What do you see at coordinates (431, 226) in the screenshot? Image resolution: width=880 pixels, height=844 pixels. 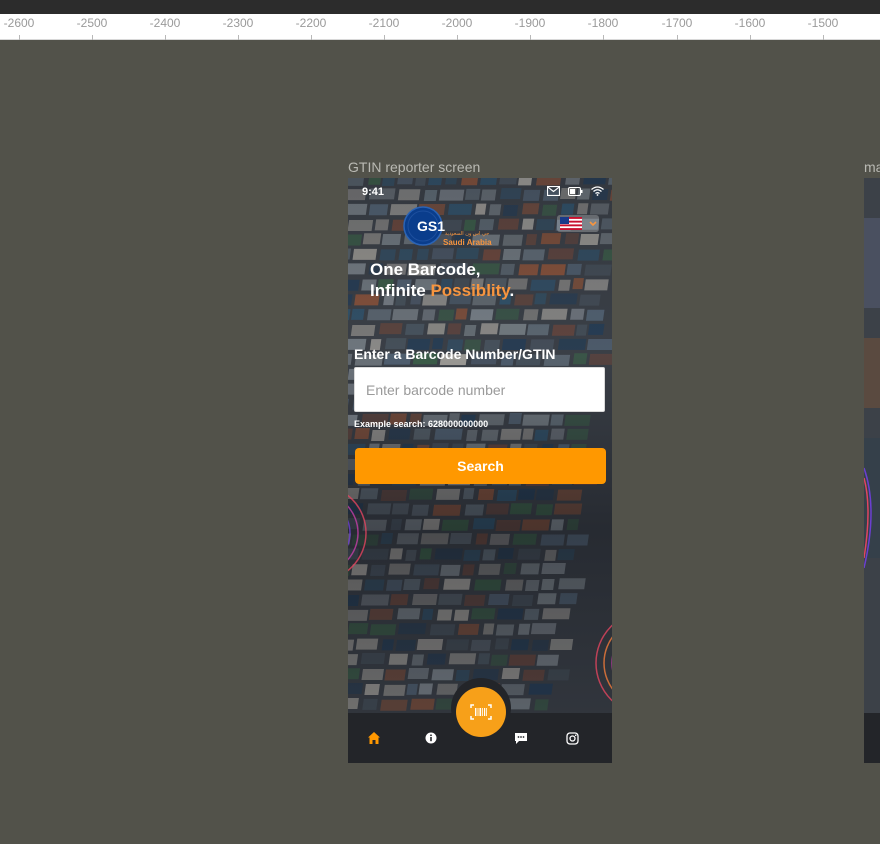 I see `logo-brand: GS1` at bounding box center [431, 226].